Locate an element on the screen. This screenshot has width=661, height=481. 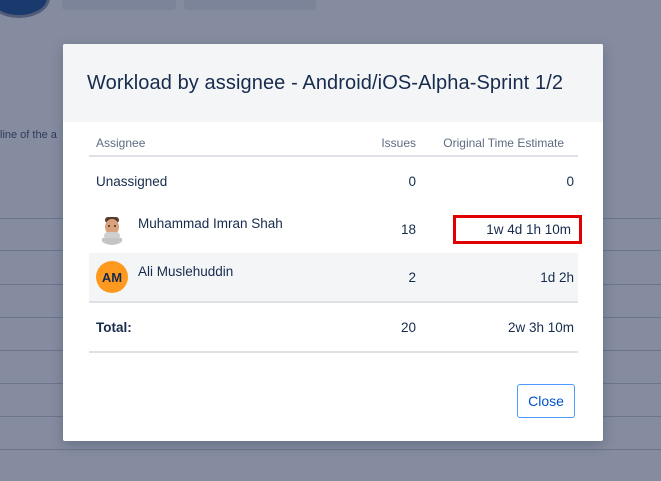
table-row: Unassigned 0 0 is located at coordinates (333, 180).